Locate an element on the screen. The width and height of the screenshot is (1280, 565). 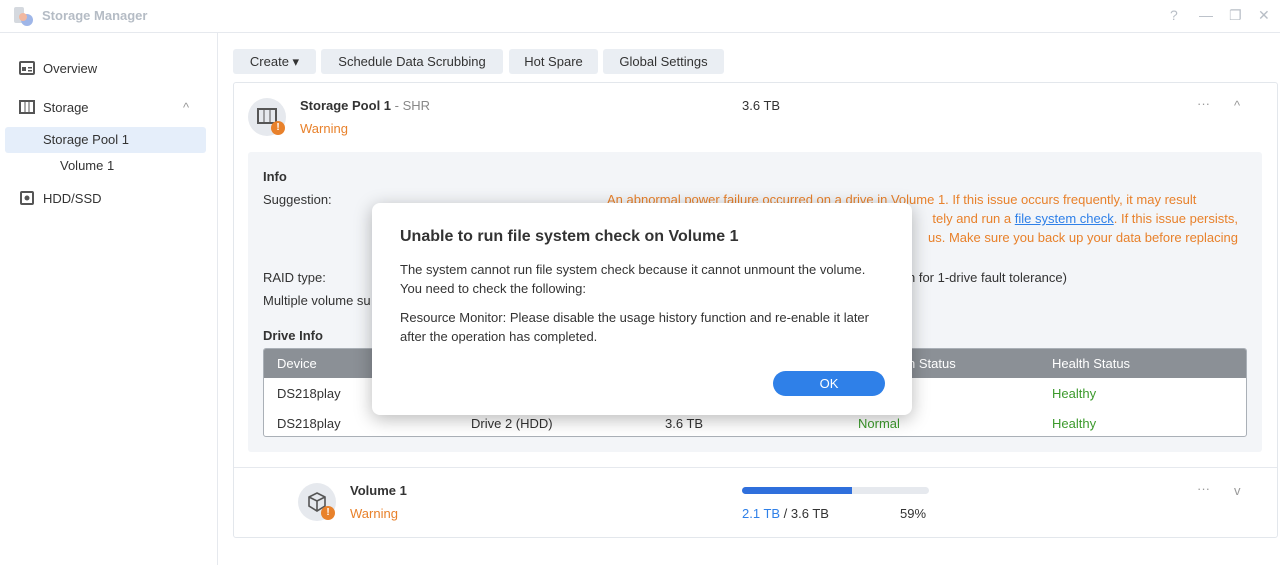
storage-icon is located at coordinates (27, 107).